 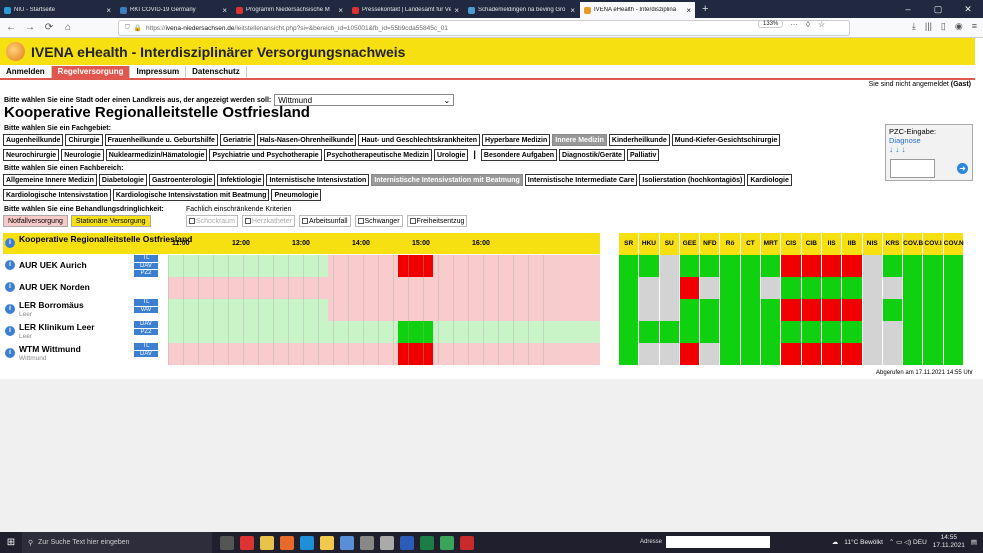 I want to click on account-icon: ◉, so click(x=959, y=26).